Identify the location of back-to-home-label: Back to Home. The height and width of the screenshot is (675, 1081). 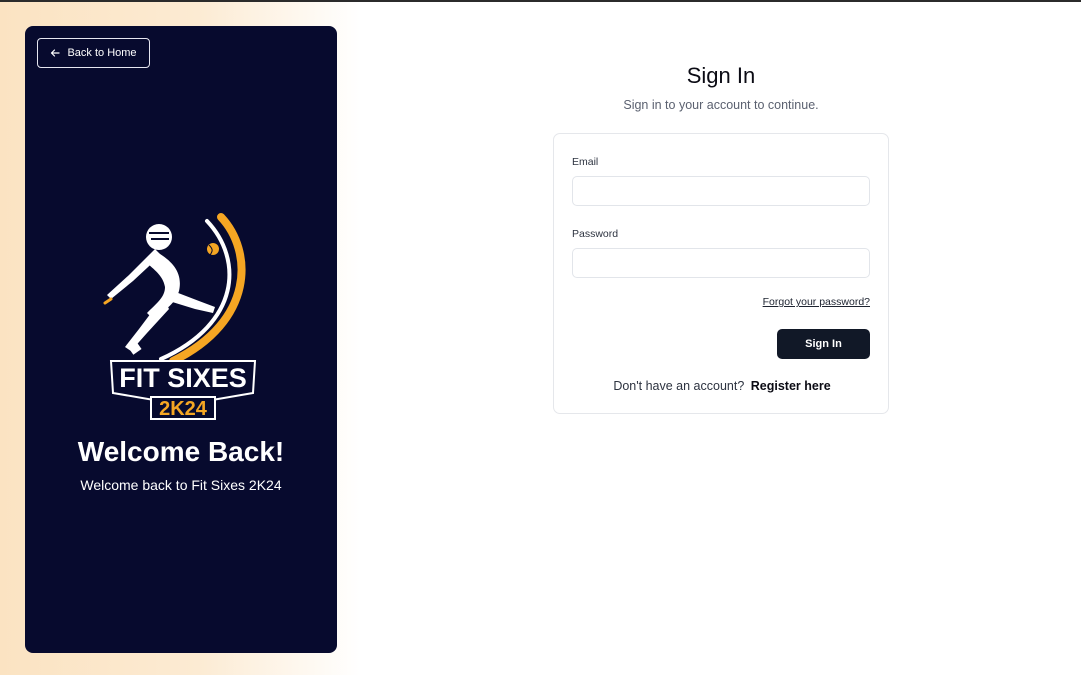
(102, 53).